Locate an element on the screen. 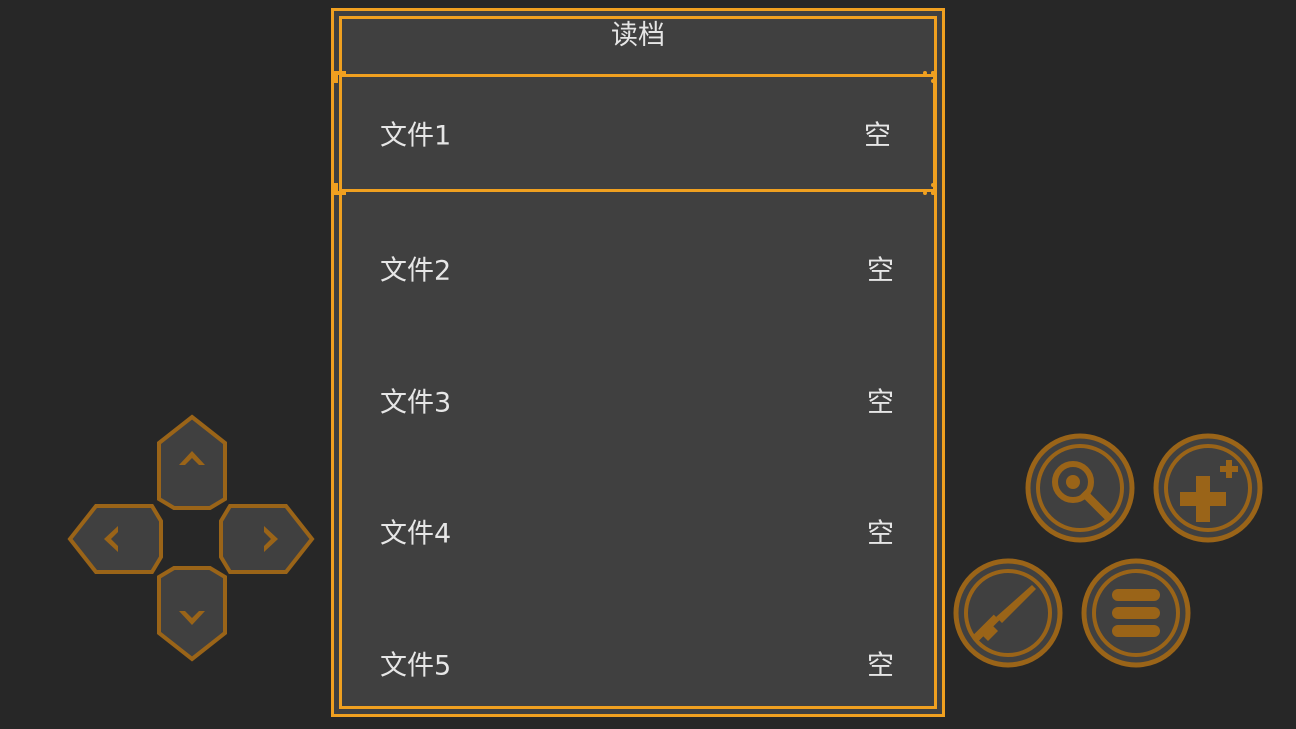  sword-icon is located at coordinates (1008, 613).